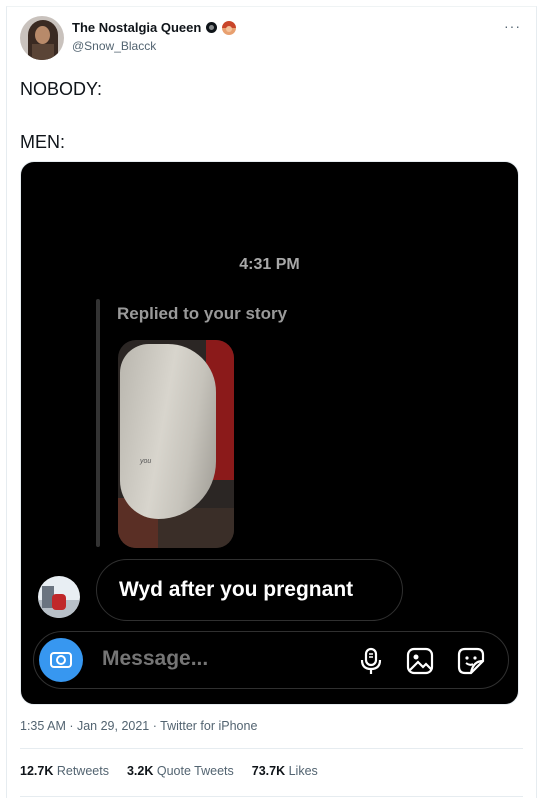  Describe the element at coordinates (82, 771) in the screenshot. I see `retweets-label: Retweets` at that location.